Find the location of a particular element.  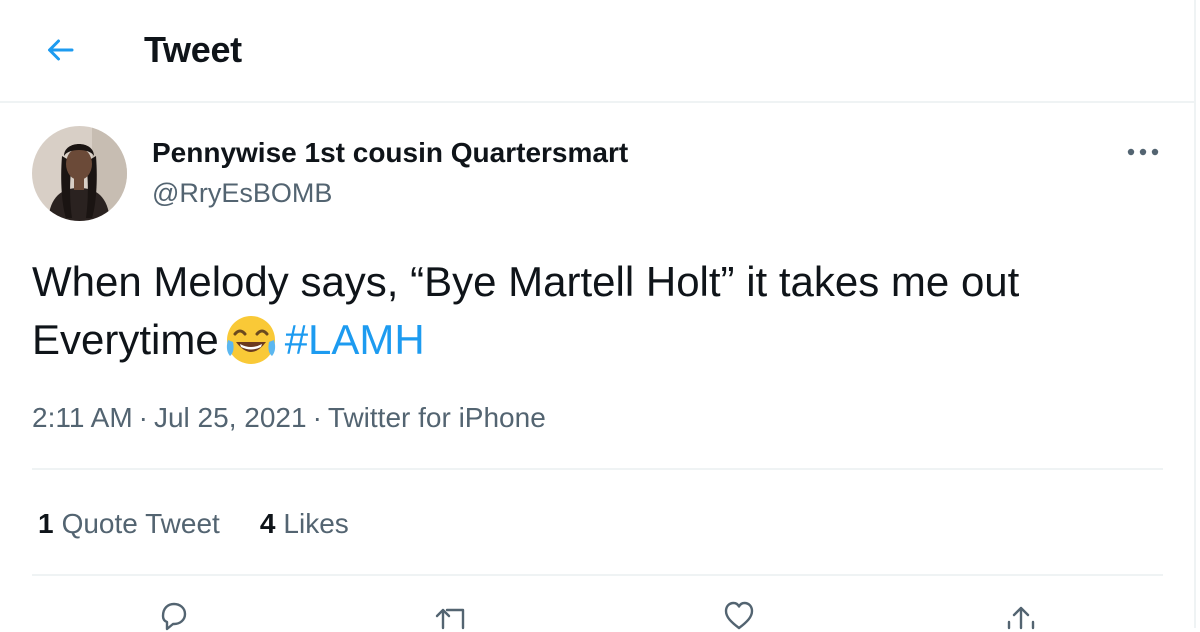

tweet-stats: 1 Quote Tweet 4 Likes is located at coordinates (193, 524).